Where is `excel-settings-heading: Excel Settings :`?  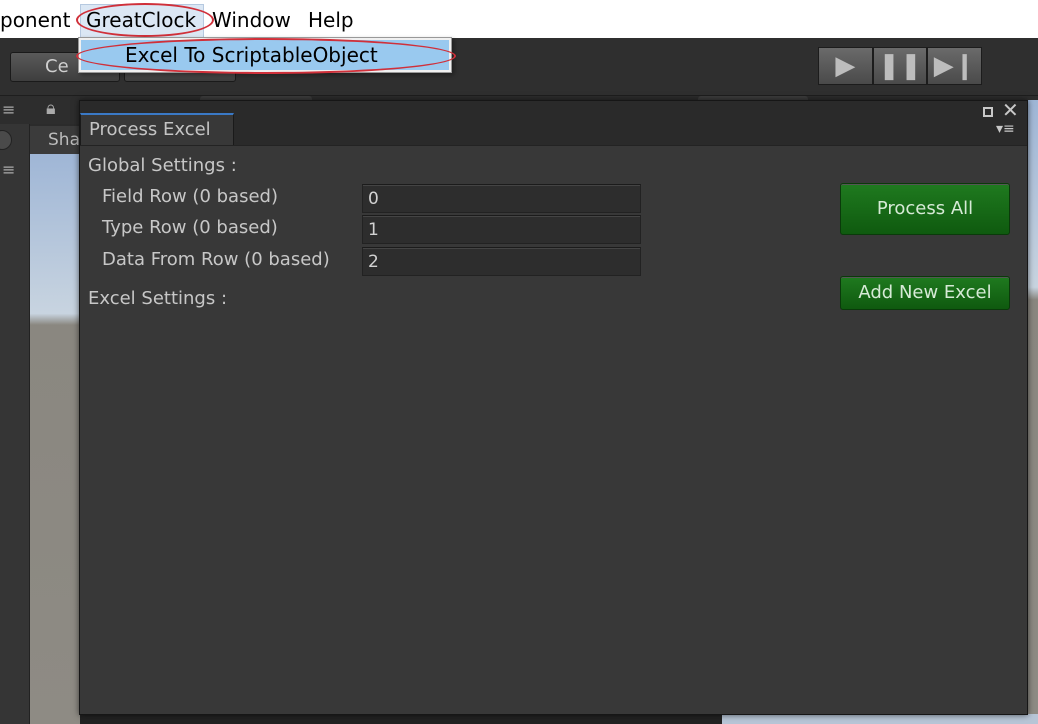
excel-settings-heading: Excel Settings : is located at coordinates (158, 298).